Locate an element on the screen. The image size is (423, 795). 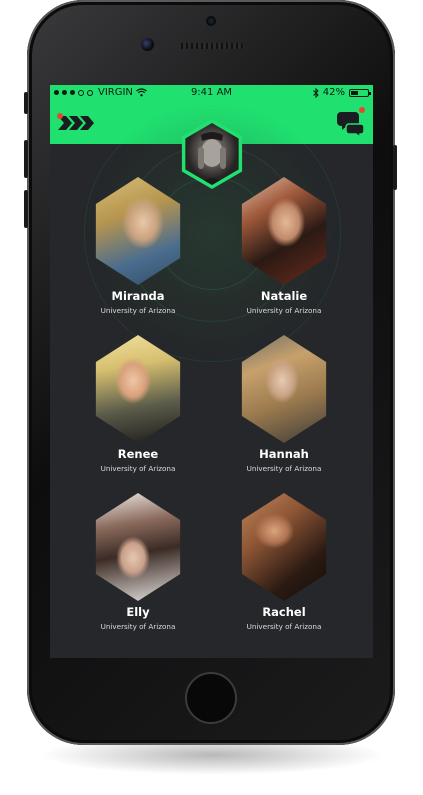
top-sensor is located at coordinates (211, 21).